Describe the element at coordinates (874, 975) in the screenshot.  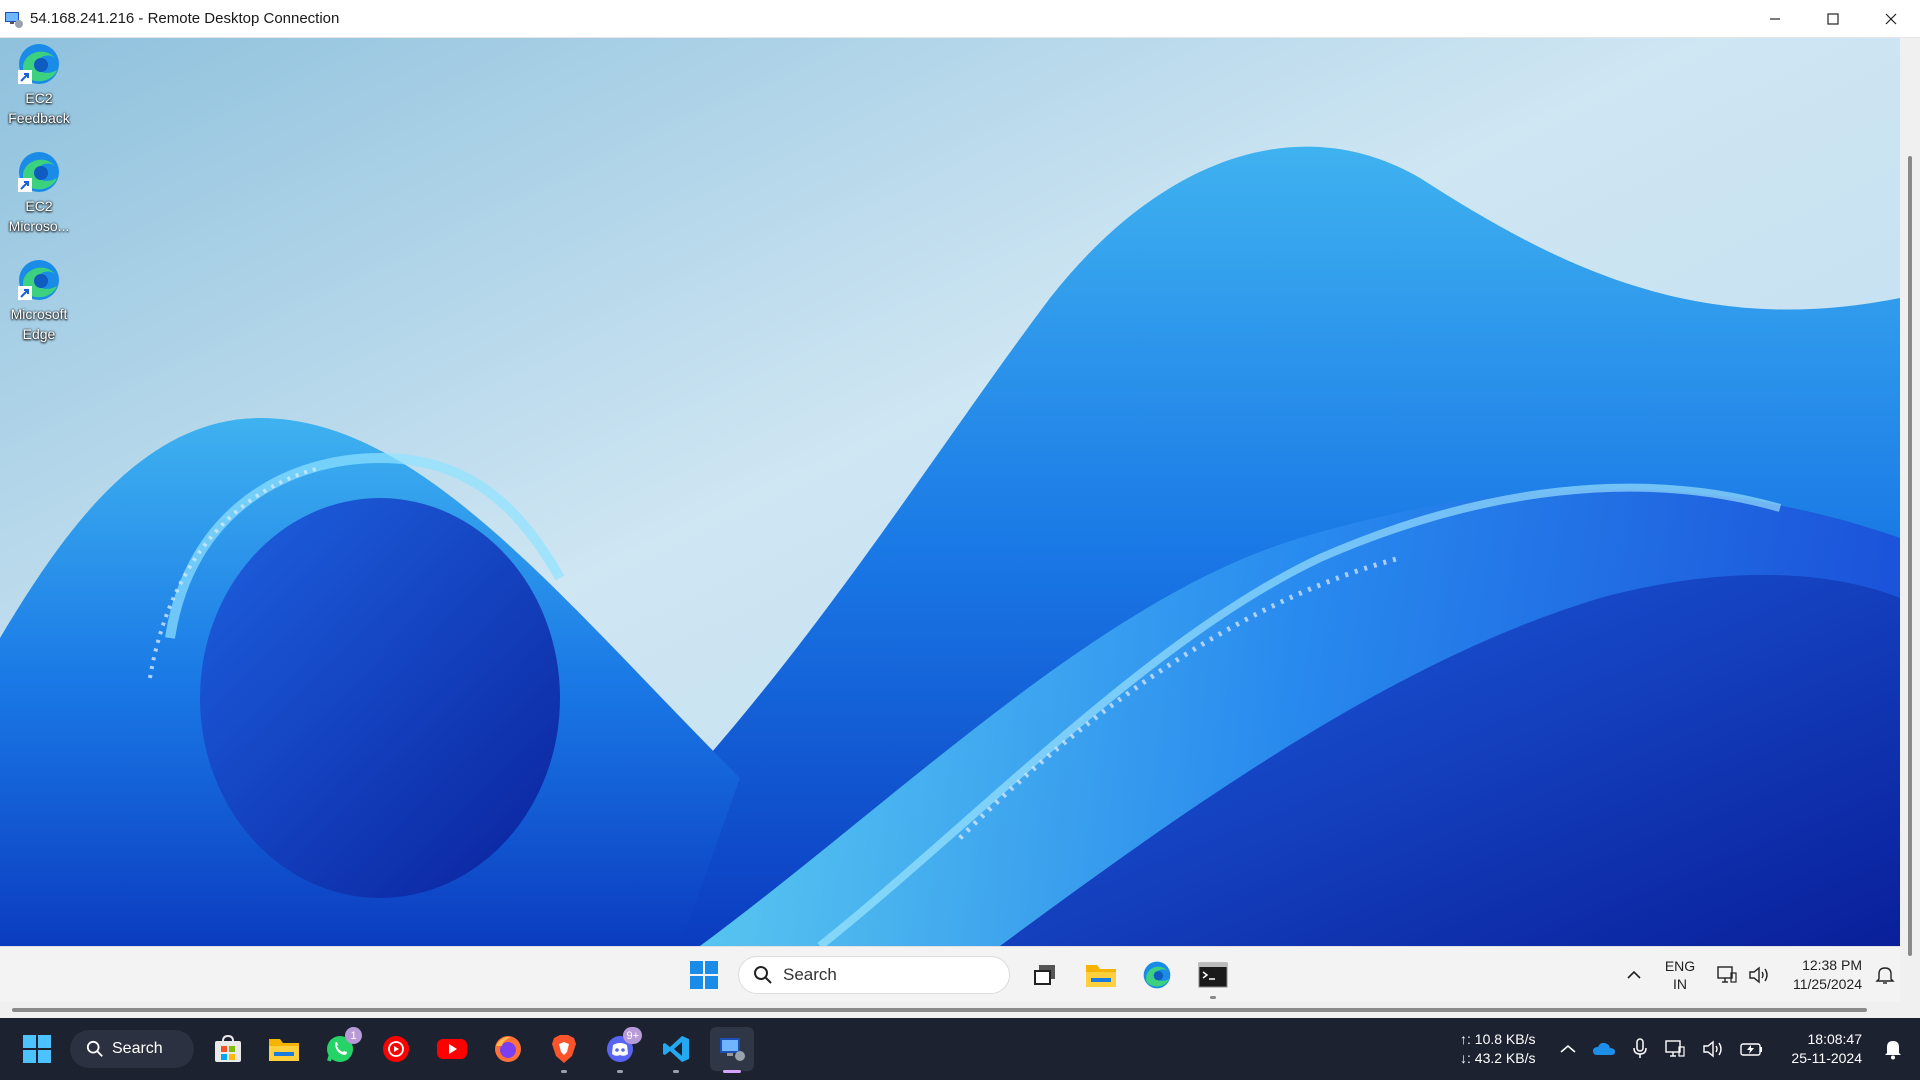
I see `remote-search-box: Search` at that location.